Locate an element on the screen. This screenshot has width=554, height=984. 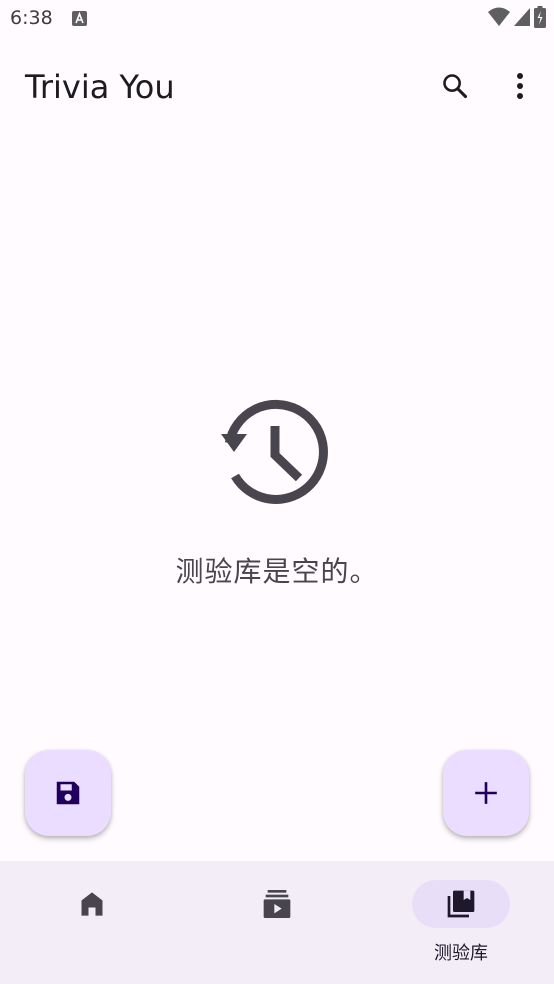
play-collection-icon is located at coordinates (277, 904).